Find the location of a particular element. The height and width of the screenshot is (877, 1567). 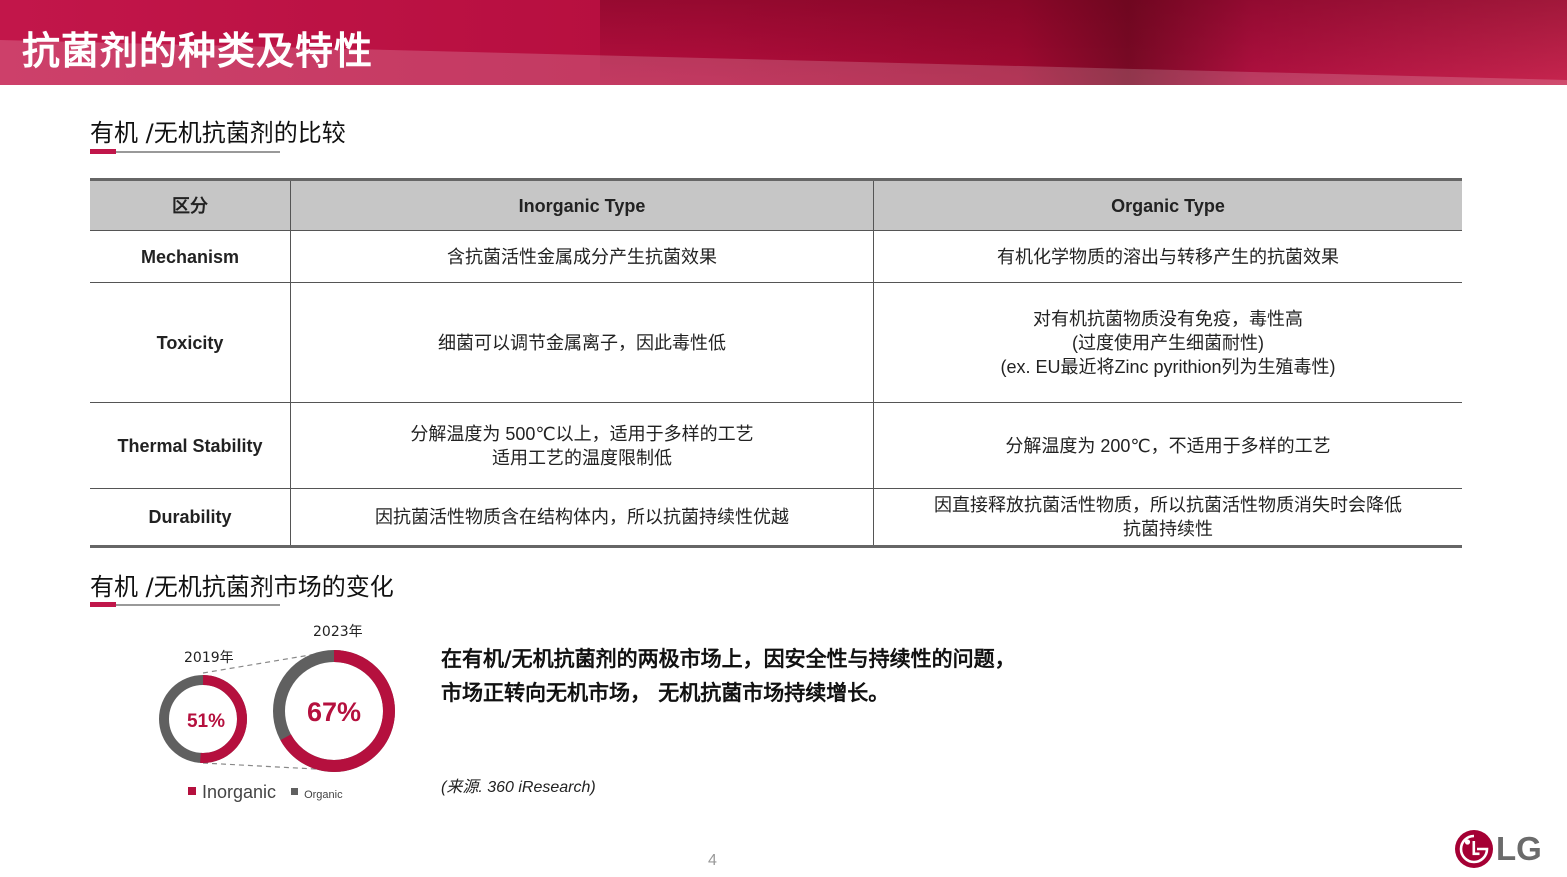

legend-inorganic: Inorganic is located at coordinates (239, 792).